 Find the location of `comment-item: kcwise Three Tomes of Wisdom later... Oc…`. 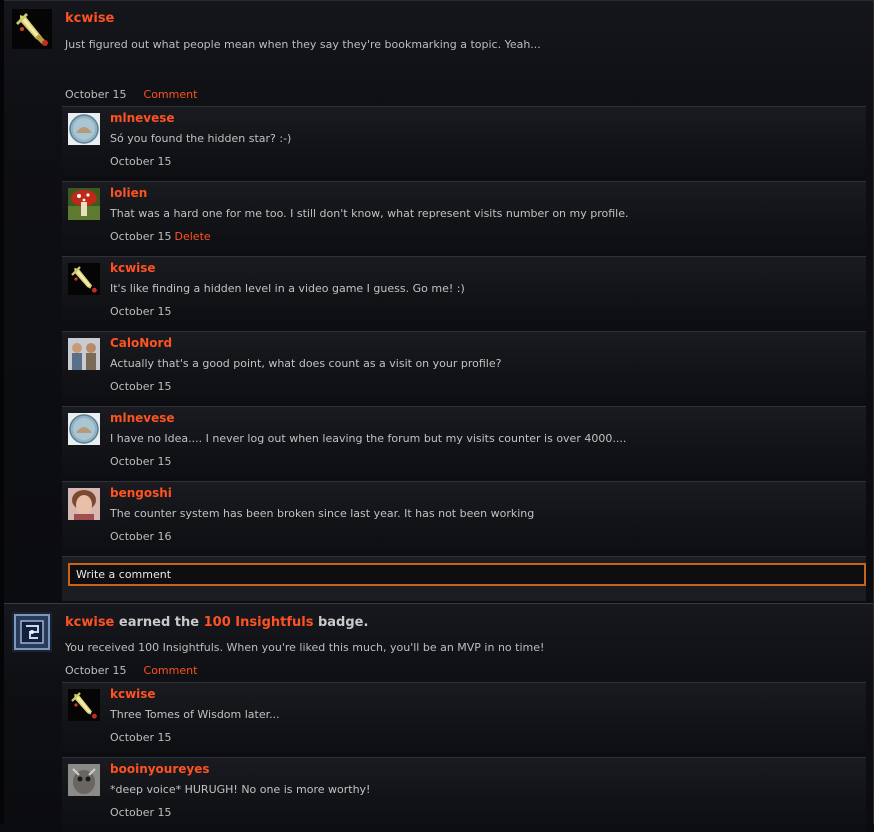

comment-item: kcwise Three Tomes of Wisdom later... Oc… is located at coordinates (464, 719).